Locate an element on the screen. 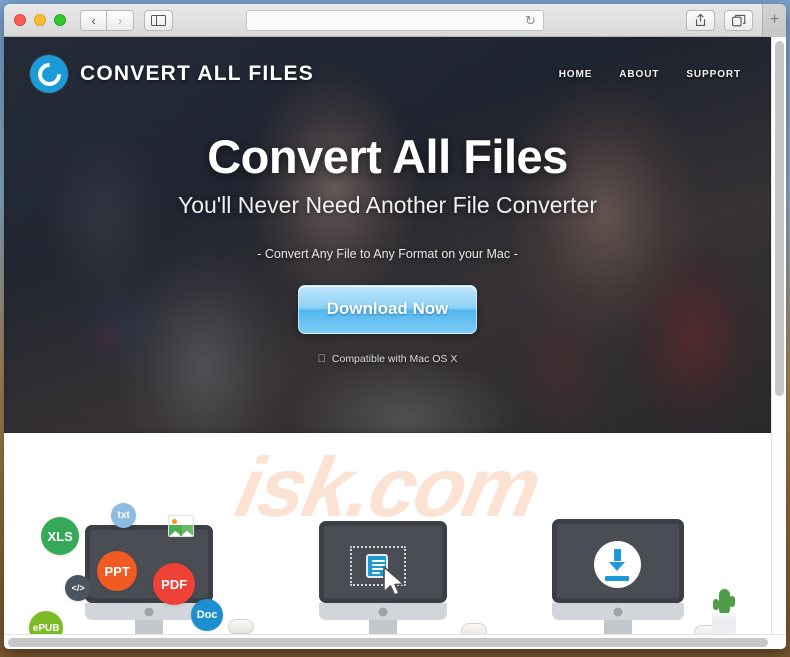  vertical-scrollbar-thumb is located at coordinates (779, 218).